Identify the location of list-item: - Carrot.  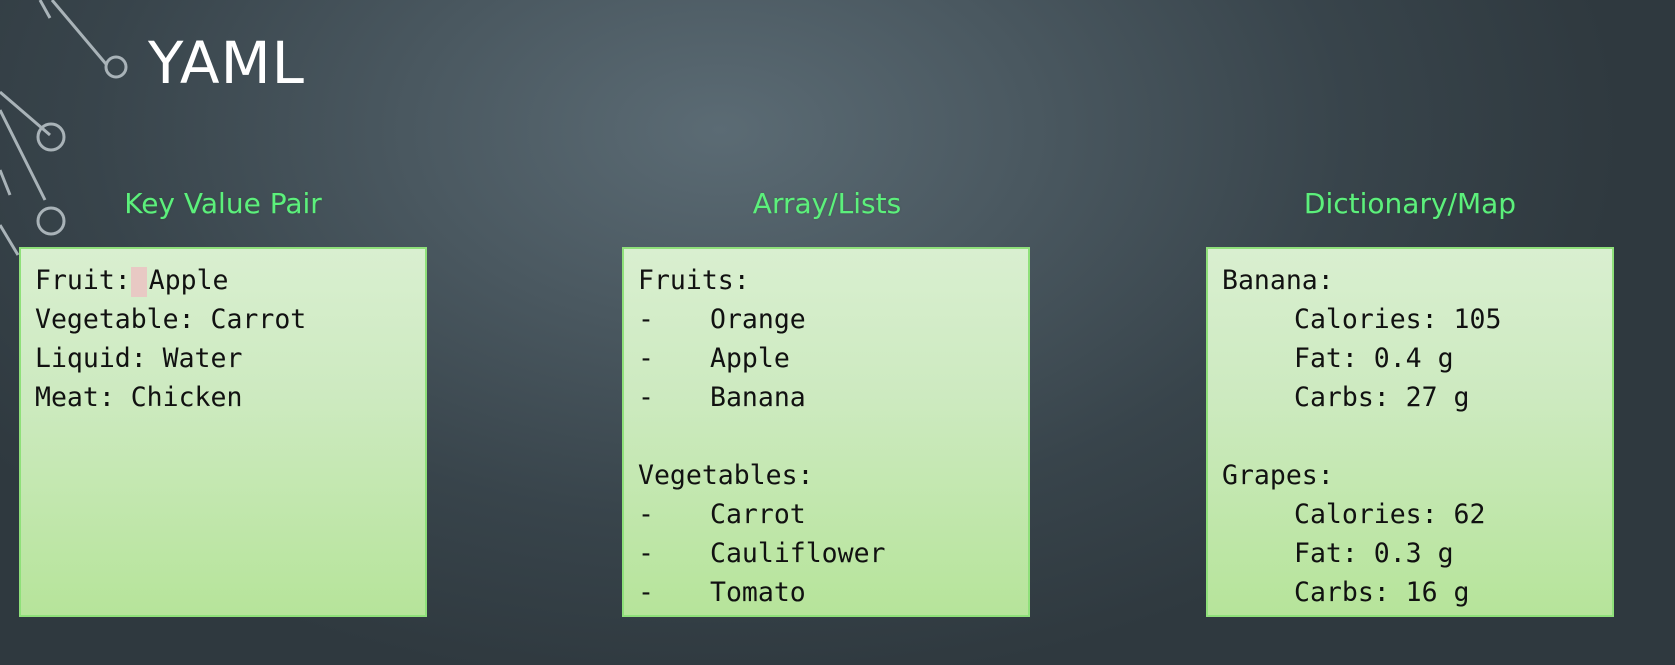
(722, 514).